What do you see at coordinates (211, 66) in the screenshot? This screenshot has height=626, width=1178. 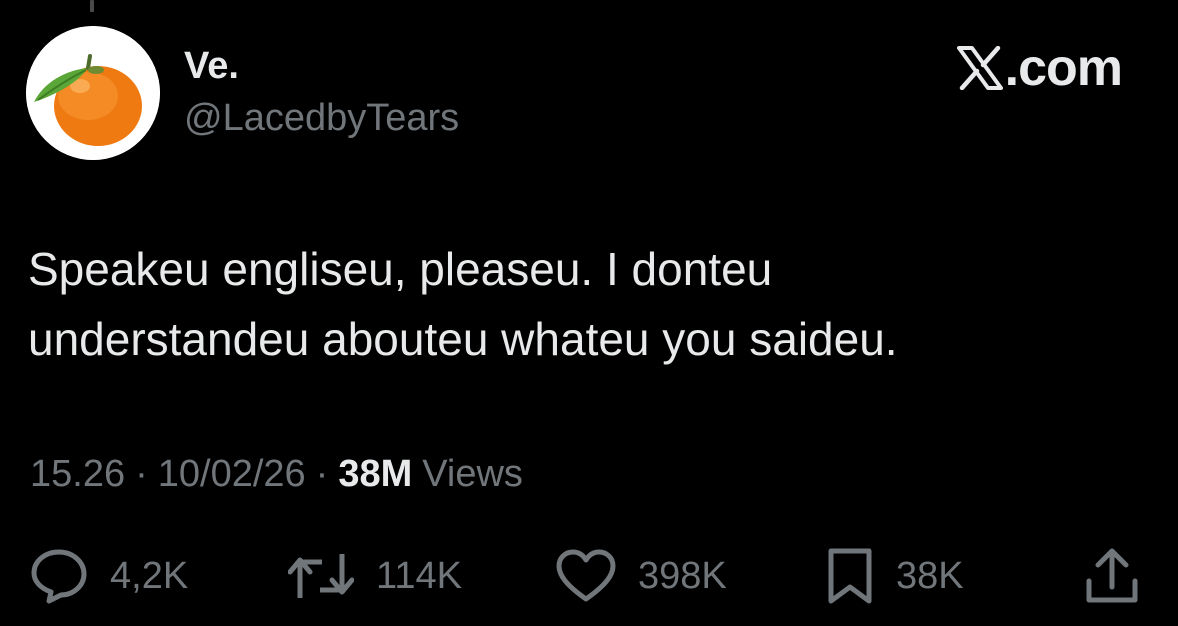 I see `display-name: Ve.` at bounding box center [211, 66].